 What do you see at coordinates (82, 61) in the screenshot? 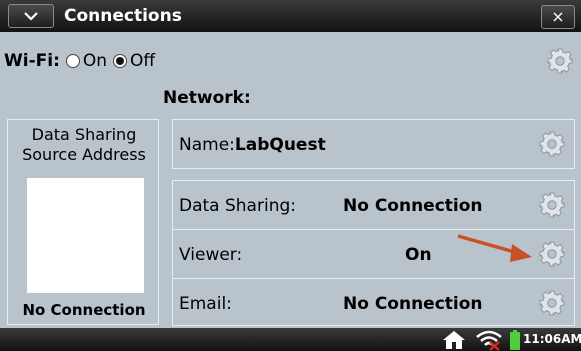
I see `wifi-row: Wi-Fi: On Off` at bounding box center [82, 61].